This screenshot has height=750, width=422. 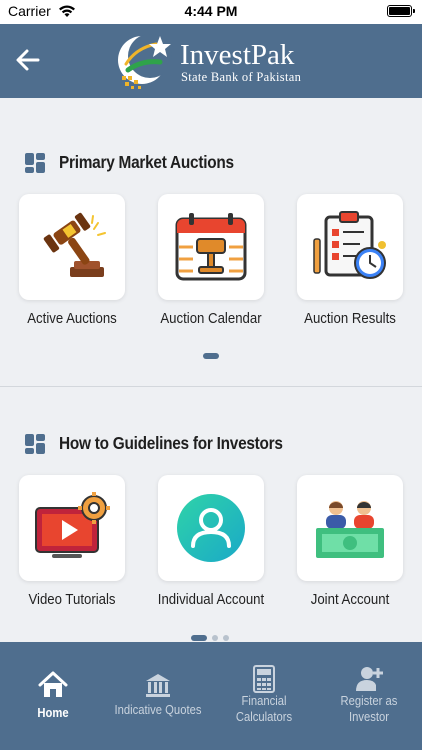 What do you see at coordinates (211, 356) in the screenshot?
I see `page-indicator` at bounding box center [211, 356].